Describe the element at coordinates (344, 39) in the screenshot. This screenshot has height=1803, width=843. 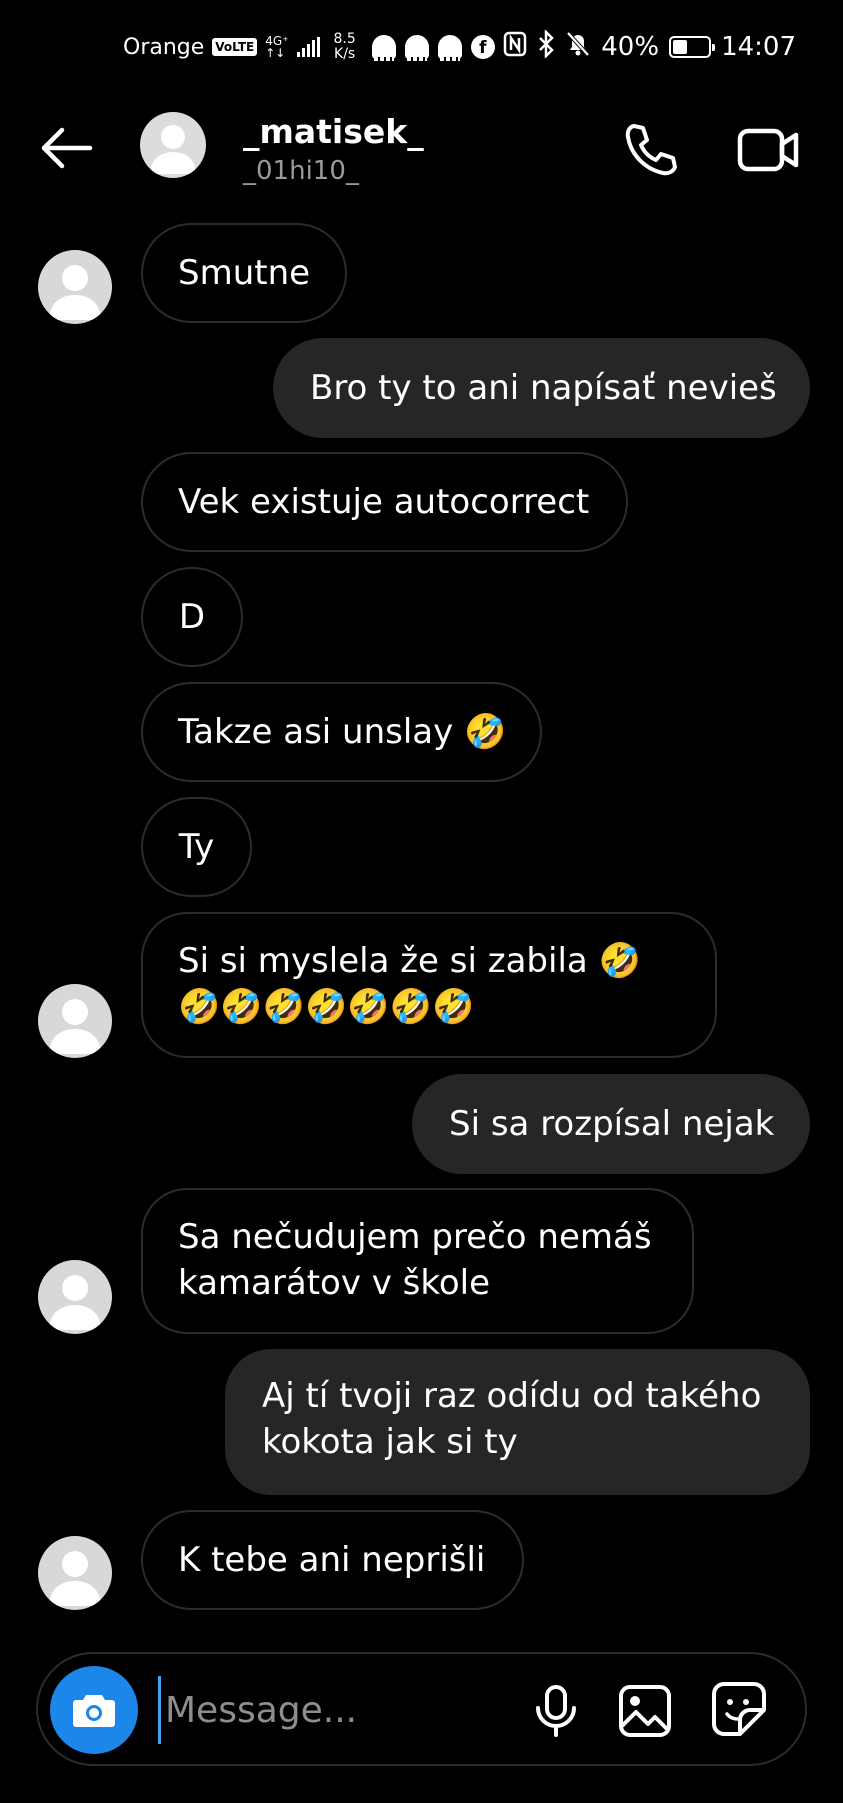
I see `network-speed-value: 8.5` at that location.